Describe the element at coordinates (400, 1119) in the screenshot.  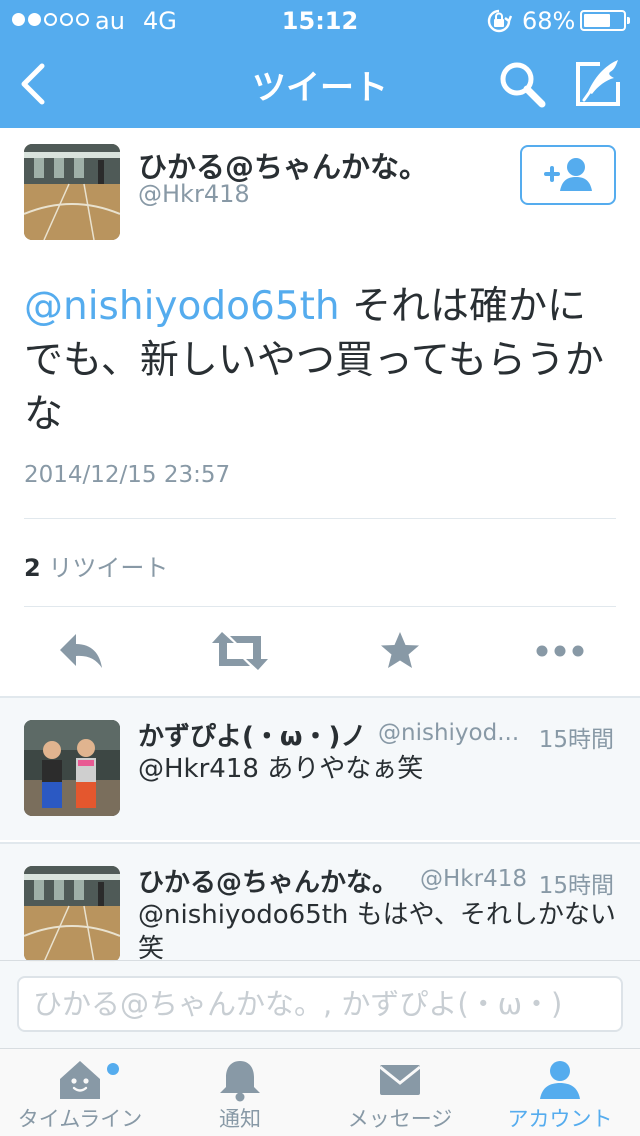
I see `tab-label: メッセージ` at that location.